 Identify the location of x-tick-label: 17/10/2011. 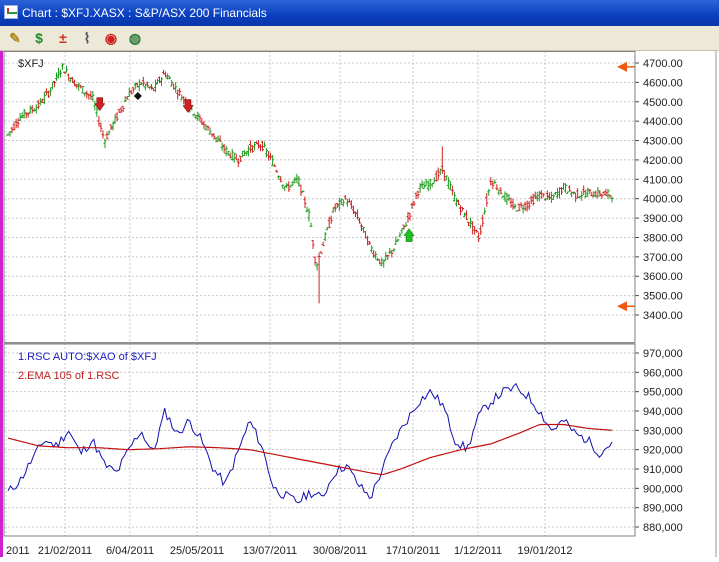
(413, 551).